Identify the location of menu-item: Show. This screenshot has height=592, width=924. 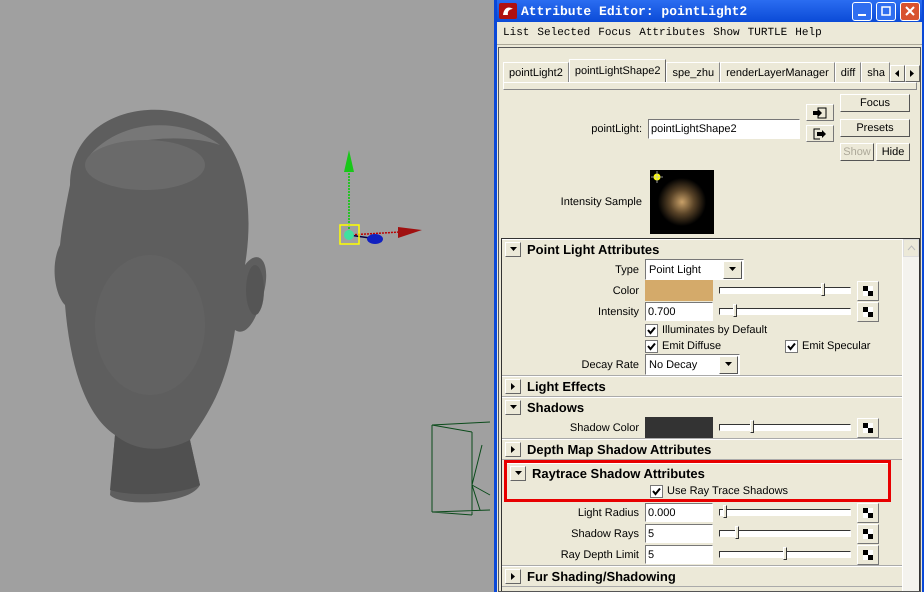
(726, 33).